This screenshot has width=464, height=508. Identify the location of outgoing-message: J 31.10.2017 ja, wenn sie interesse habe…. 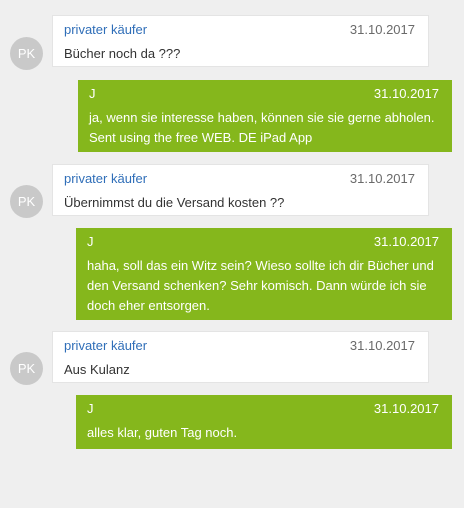
(265, 116).